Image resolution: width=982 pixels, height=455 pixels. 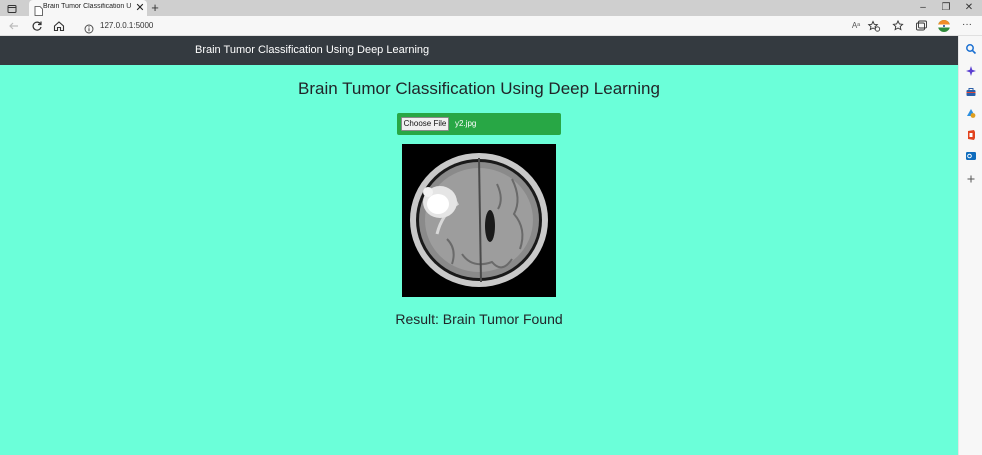 What do you see at coordinates (921, 26) in the screenshot?
I see `collections-icon` at bounding box center [921, 26].